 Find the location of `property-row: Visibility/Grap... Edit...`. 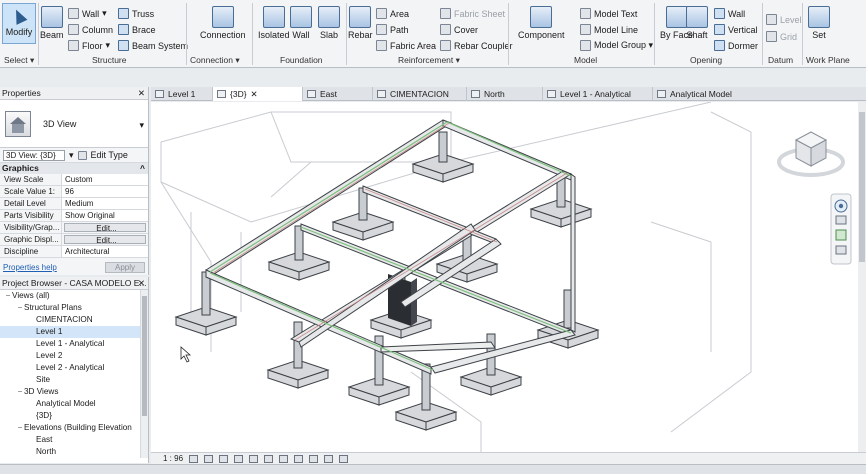

property-row: Visibility/Grap... Edit... is located at coordinates (74, 228).